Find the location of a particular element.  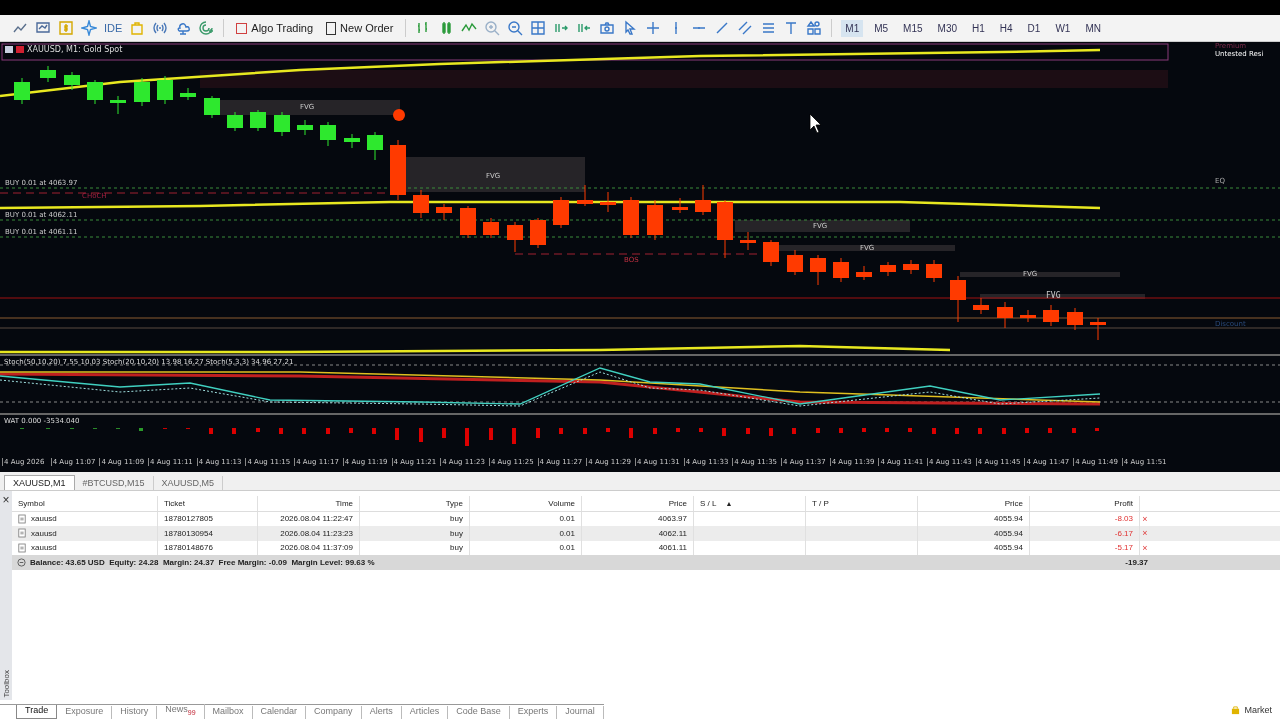

timeframe-button: M15 is located at coordinates (913, 28).